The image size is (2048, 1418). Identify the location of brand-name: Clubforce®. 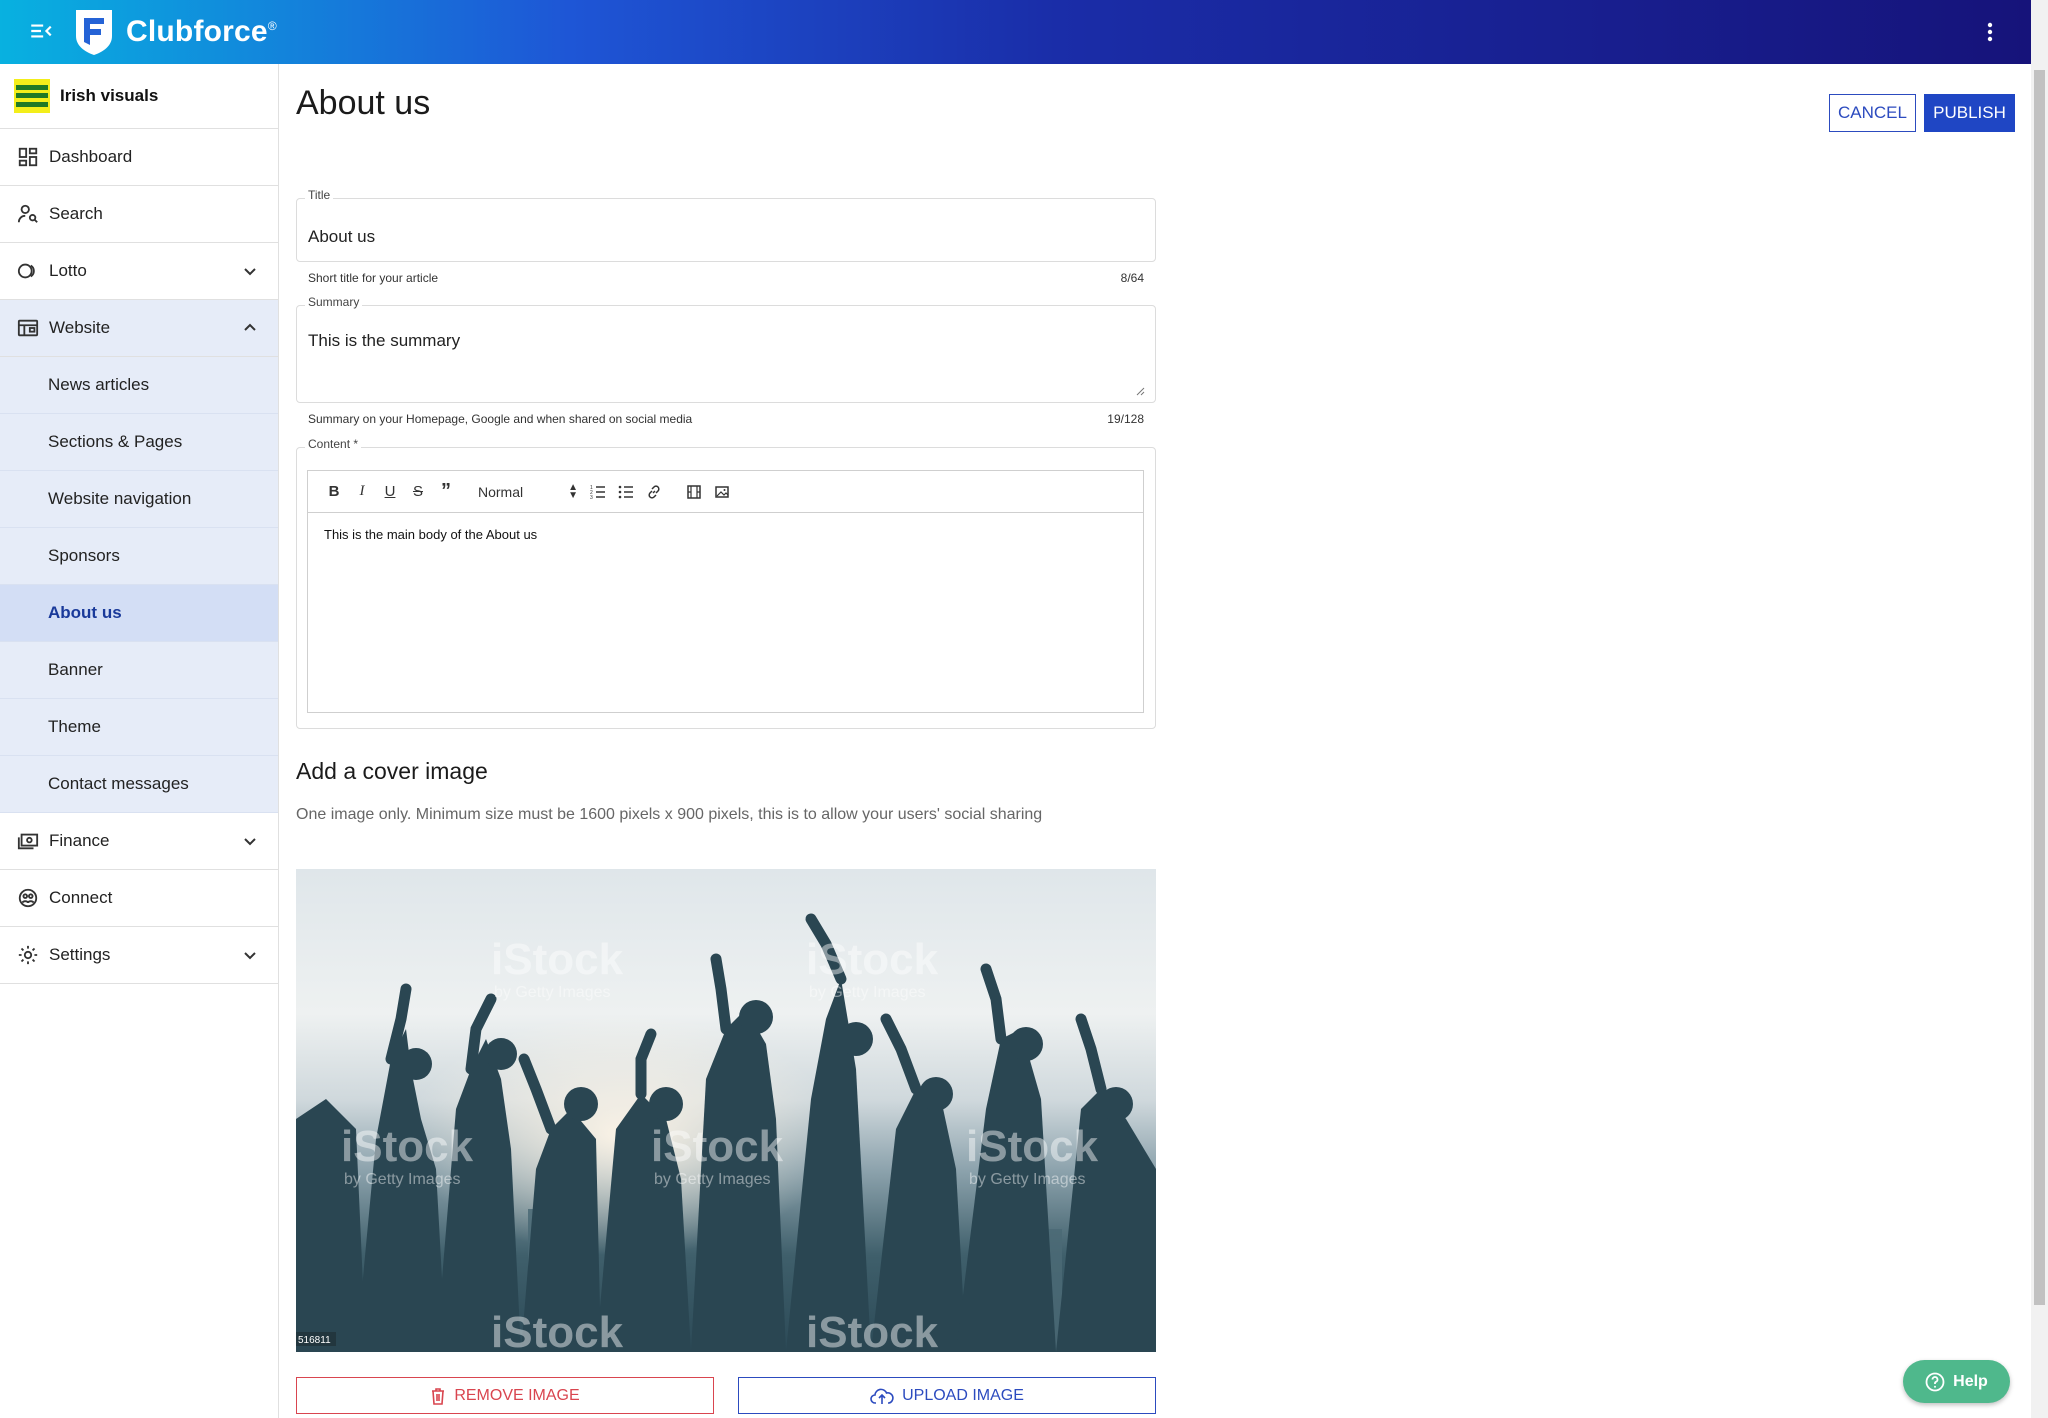
(201, 31).